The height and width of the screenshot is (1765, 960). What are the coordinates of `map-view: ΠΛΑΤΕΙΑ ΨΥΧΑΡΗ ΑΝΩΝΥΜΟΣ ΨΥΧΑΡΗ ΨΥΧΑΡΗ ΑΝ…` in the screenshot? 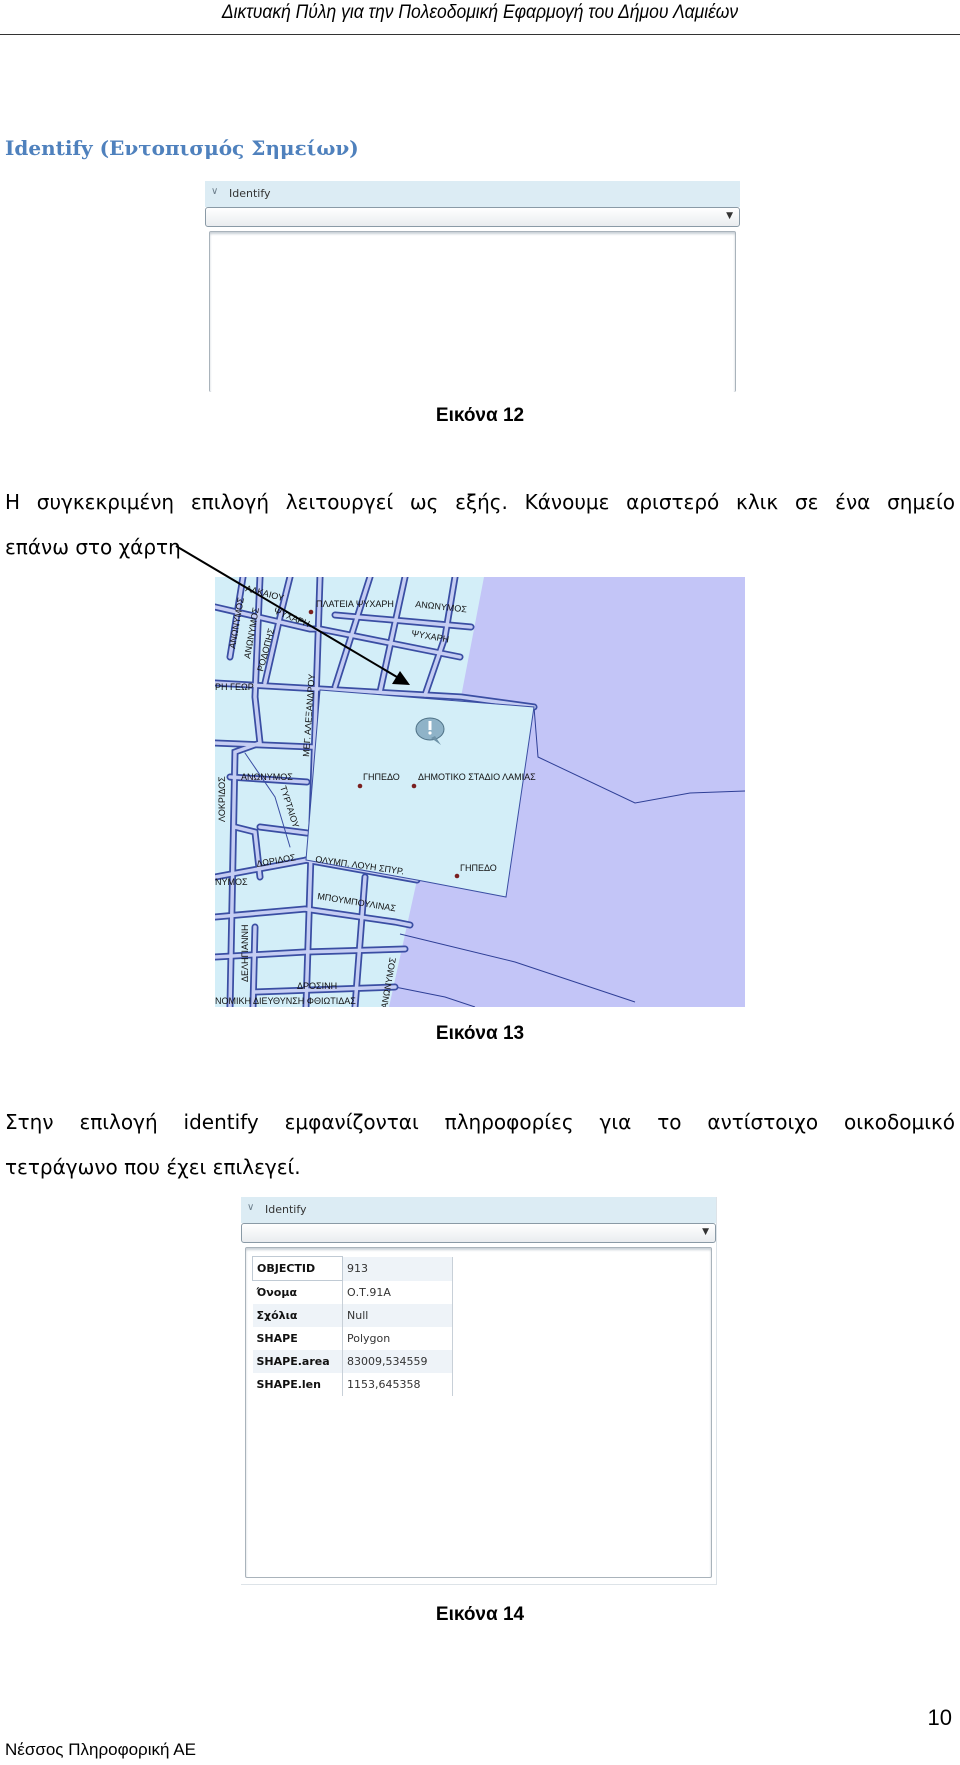 It's located at (480, 792).